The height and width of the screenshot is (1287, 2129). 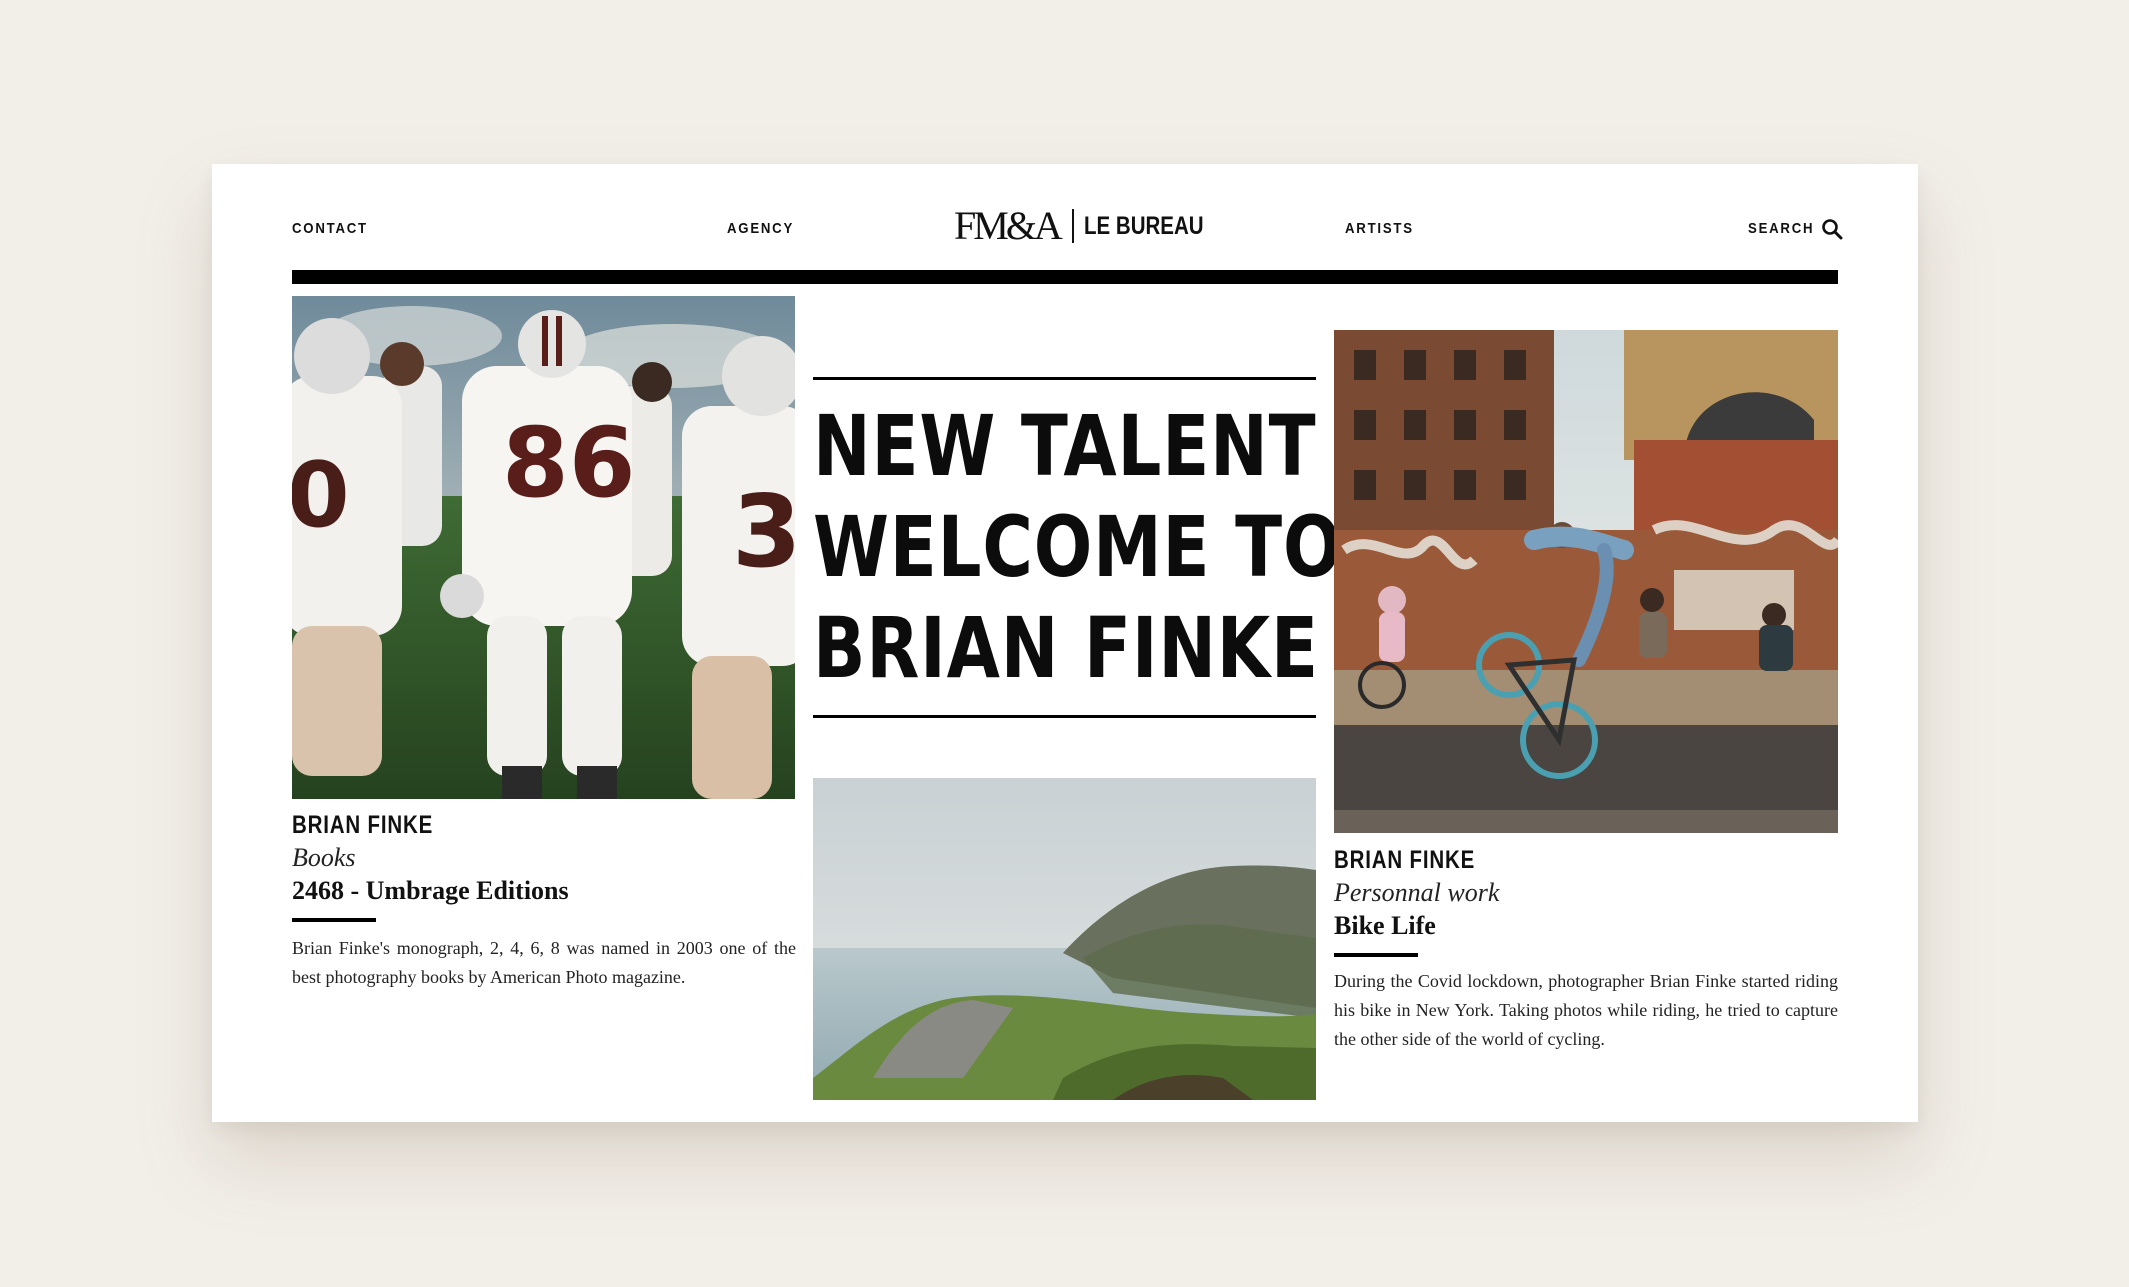 I want to click on right-caption-rule, so click(x=1376, y=955).